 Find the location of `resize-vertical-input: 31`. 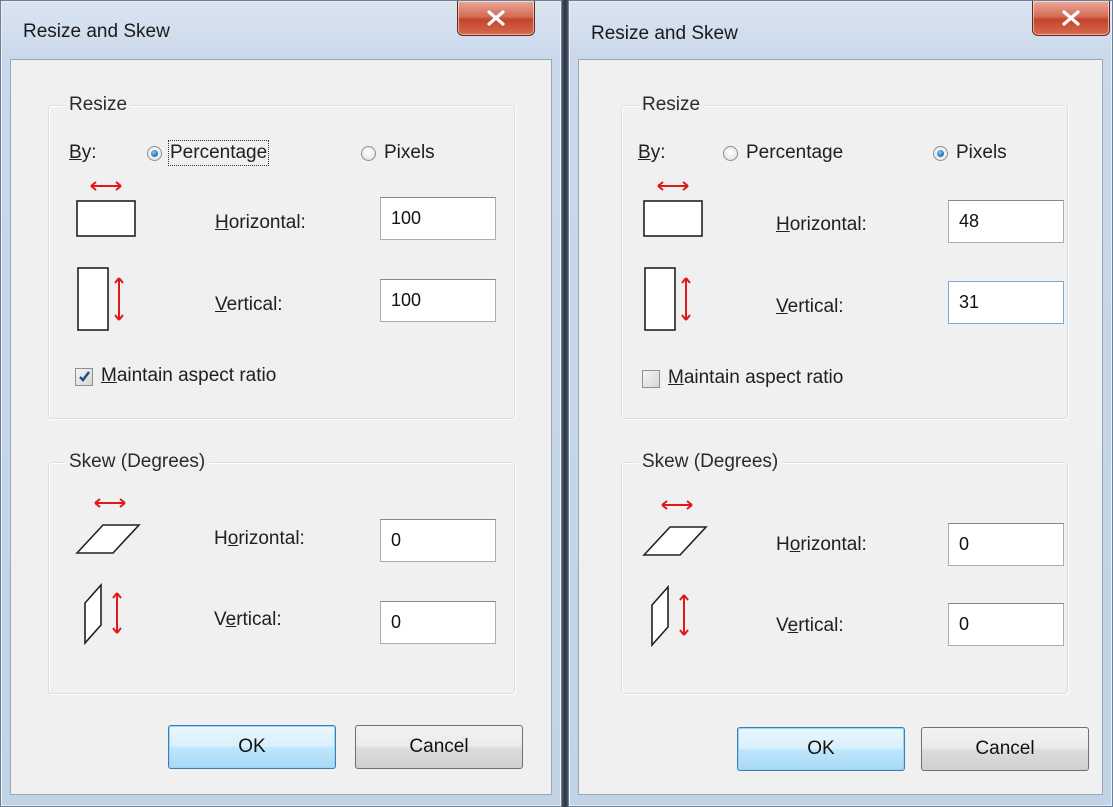

resize-vertical-input: 31 is located at coordinates (1006, 302).